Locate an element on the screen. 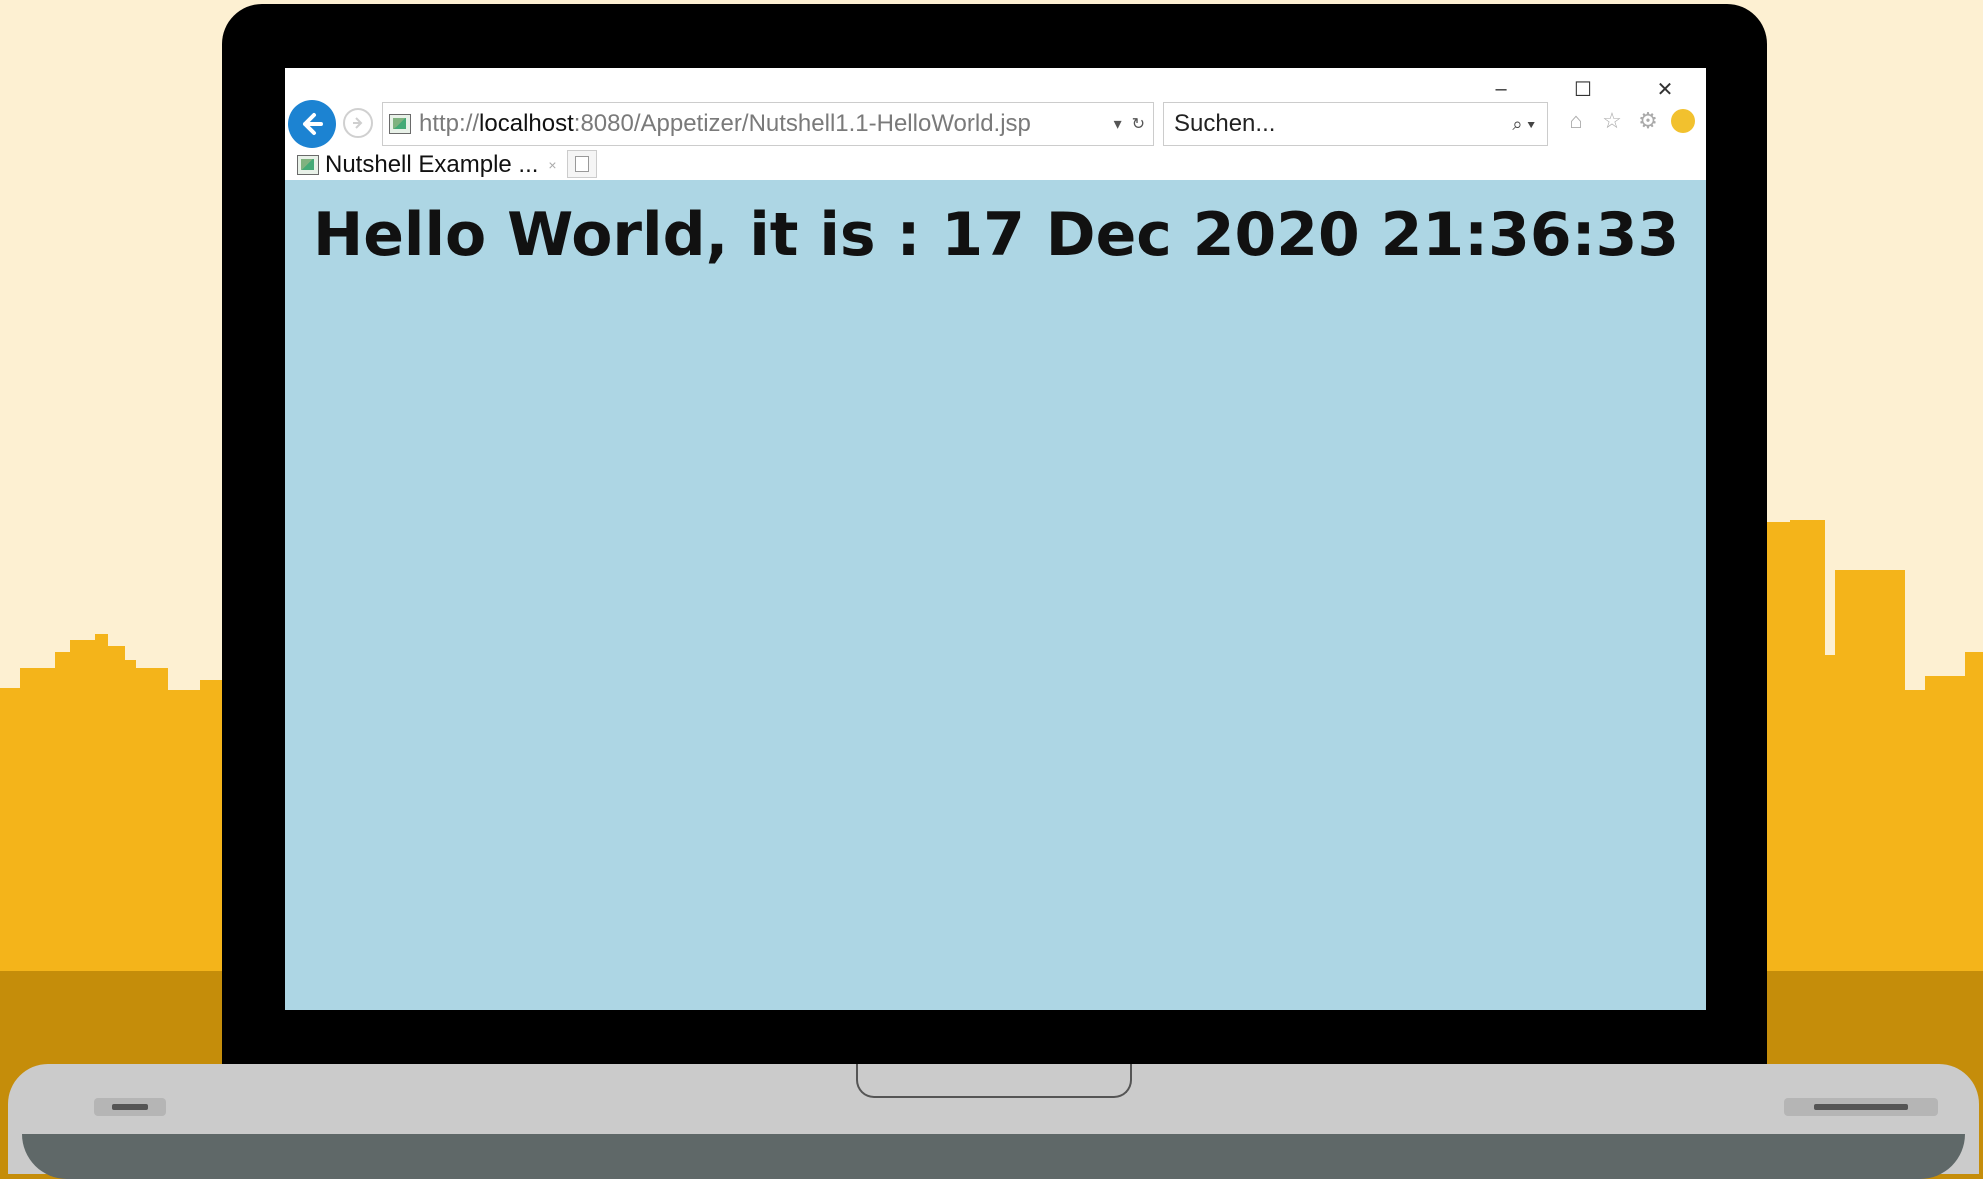 The image size is (1983, 1179). lid-opening-notch is located at coordinates (994, 1081).